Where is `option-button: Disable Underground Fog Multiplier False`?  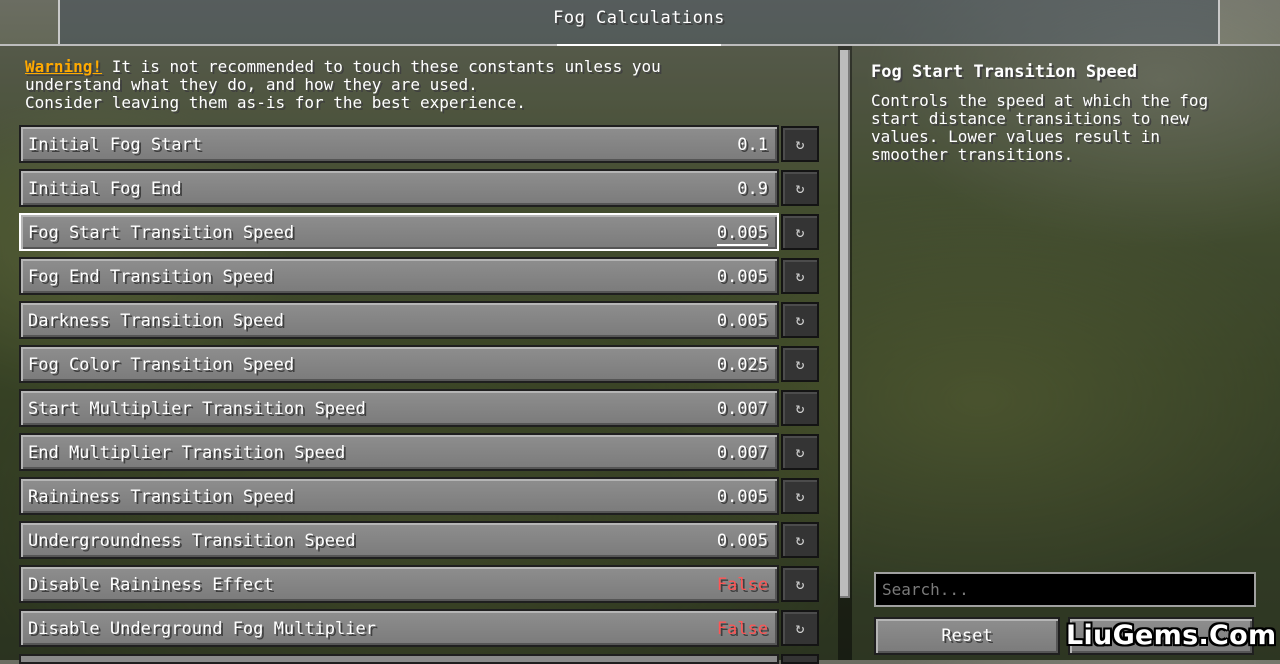 option-button: Disable Underground Fog Multiplier False is located at coordinates (399, 628).